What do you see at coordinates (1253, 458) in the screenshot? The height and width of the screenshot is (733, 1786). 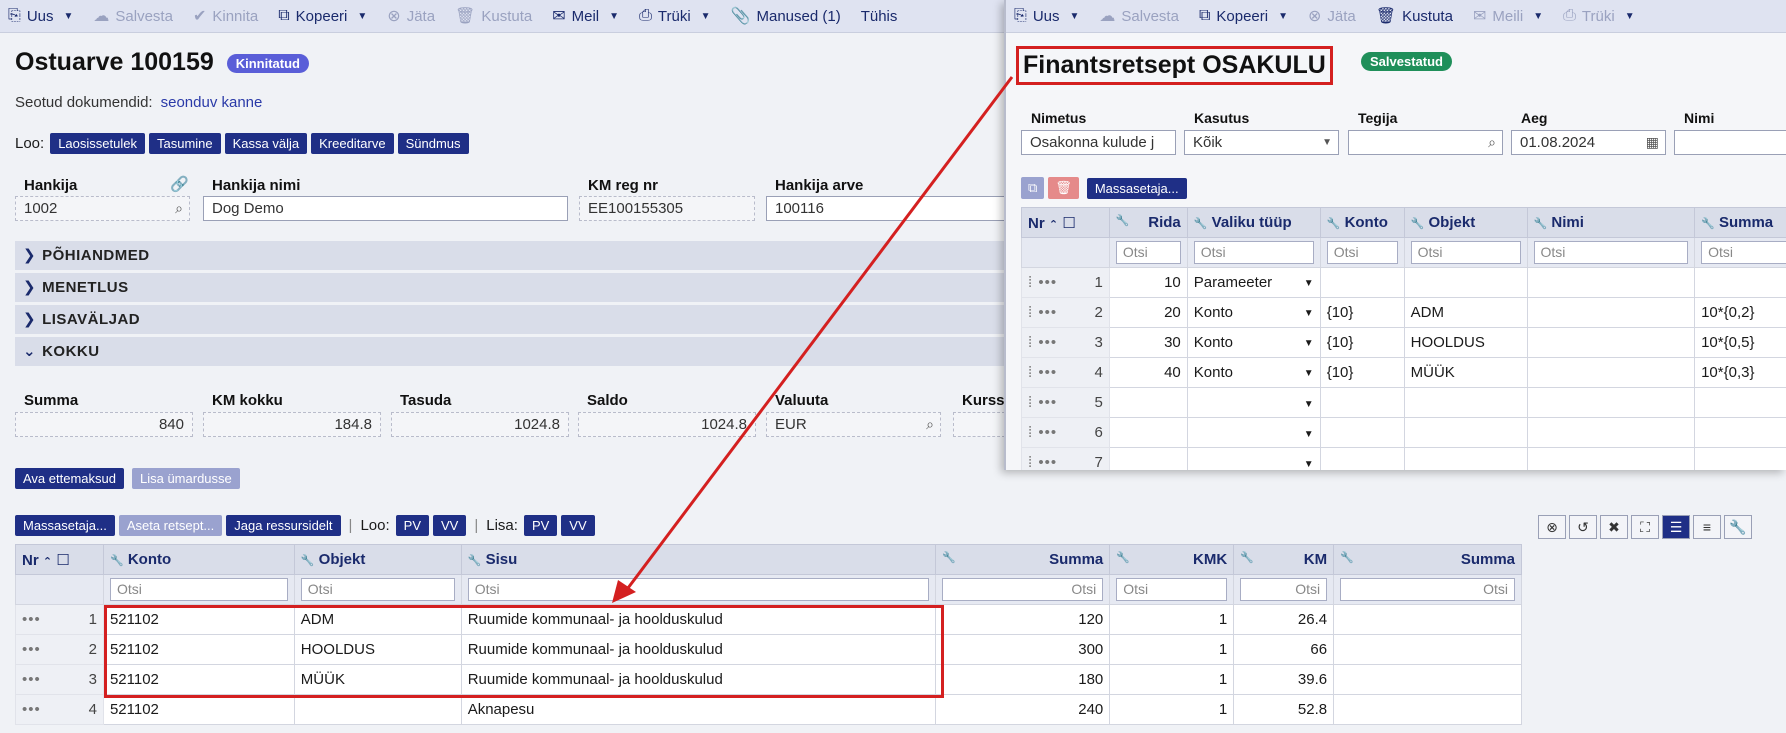 I see `cell-tyyp: ▼` at bounding box center [1253, 458].